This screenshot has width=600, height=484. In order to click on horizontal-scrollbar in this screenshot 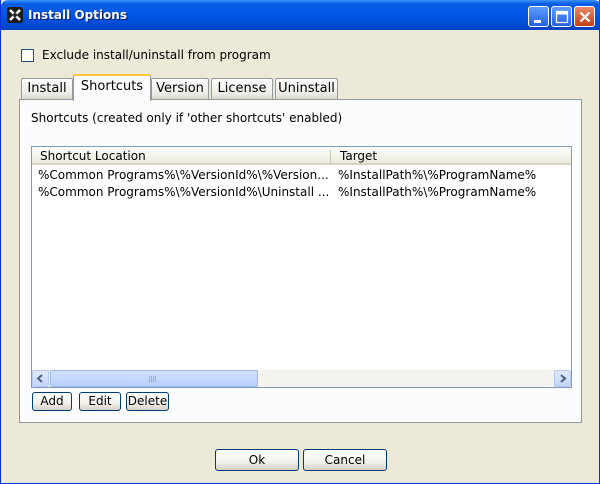, I will do `click(301, 378)`.